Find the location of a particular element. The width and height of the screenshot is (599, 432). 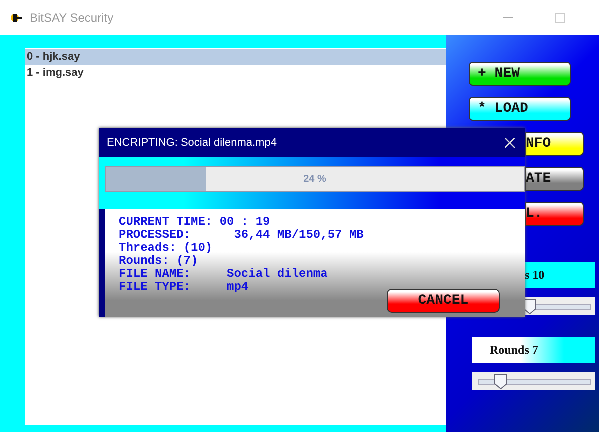

action-button: L. is located at coordinates (554, 214).